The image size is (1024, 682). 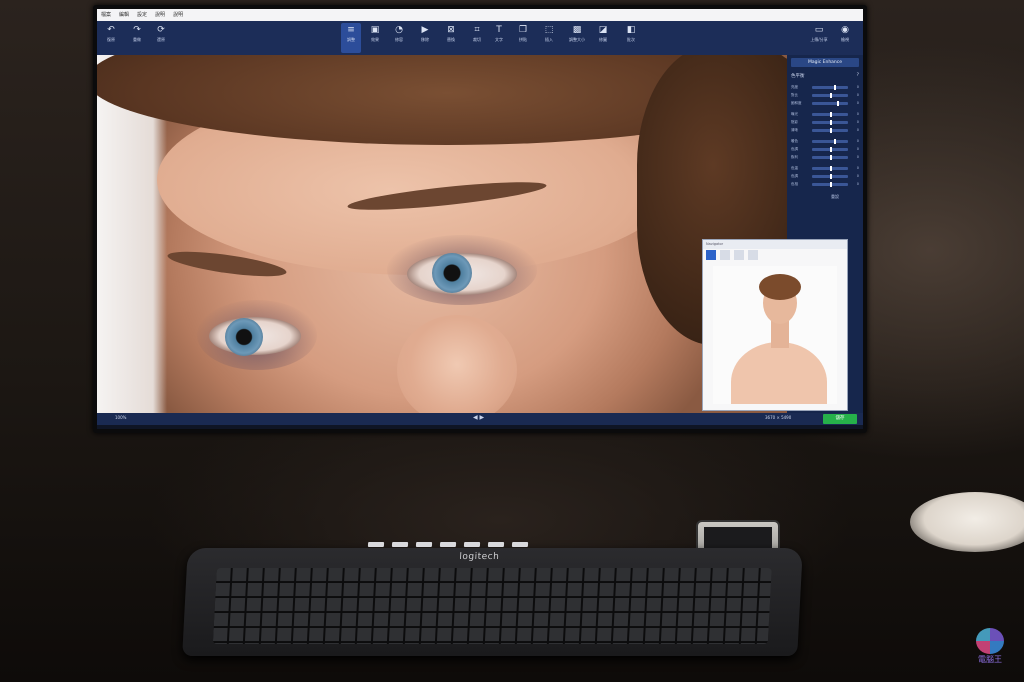 What do you see at coordinates (479, 557) in the screenshot?
I see `keyboard-brand: logitech` at bounding box center [479, 557].